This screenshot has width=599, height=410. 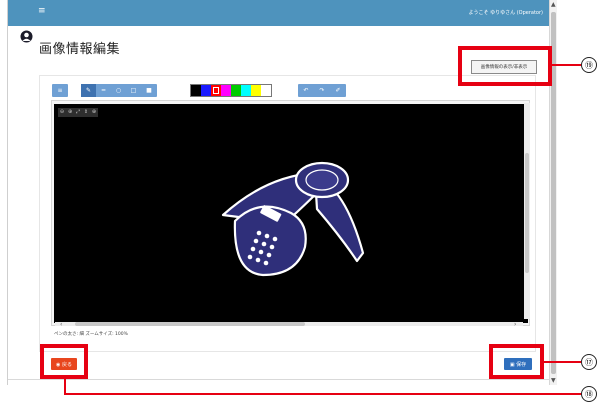 What do you see at coordinates (70, 112) in the screenshot?
I see `zoom-in-icon: ⊕` at bounding box center [70, 112].